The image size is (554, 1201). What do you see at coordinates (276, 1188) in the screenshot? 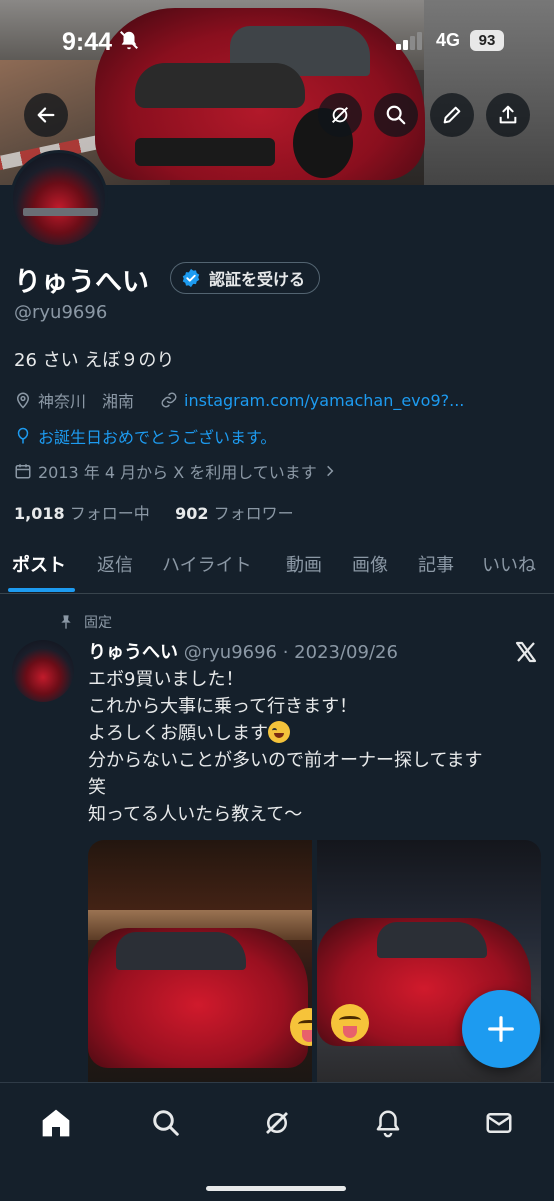
I see `home-indicator` at bounding box center [276, 1188].